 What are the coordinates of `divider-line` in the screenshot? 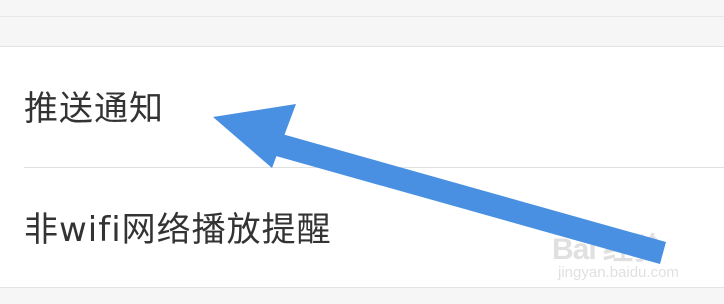 It's located at (362, 16).